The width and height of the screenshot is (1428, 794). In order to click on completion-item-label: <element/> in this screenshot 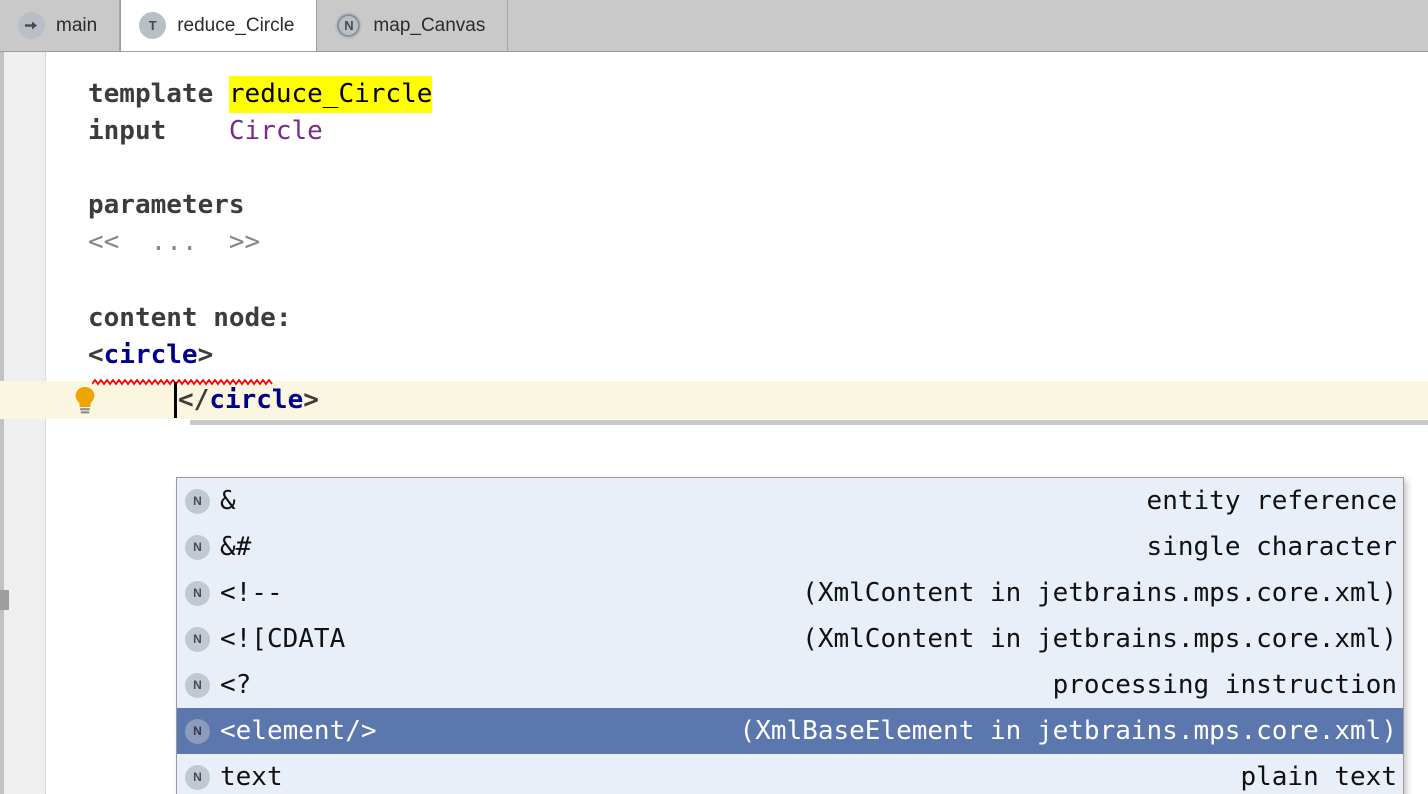, I will do `click(298, 731)`.